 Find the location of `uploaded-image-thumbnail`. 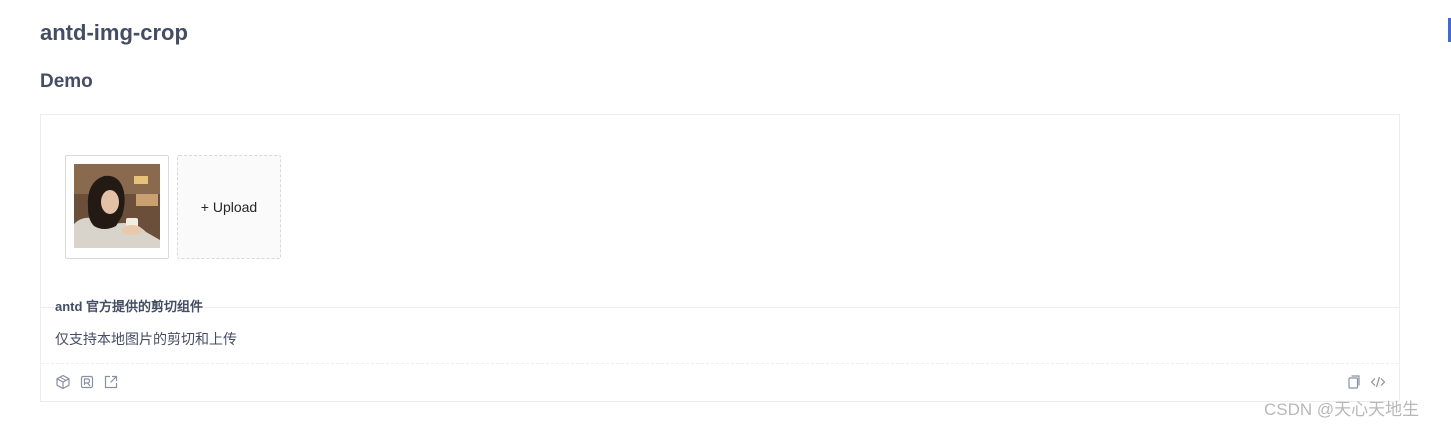

uploaded-image-thumbnail is located at coordinates (117, 206).